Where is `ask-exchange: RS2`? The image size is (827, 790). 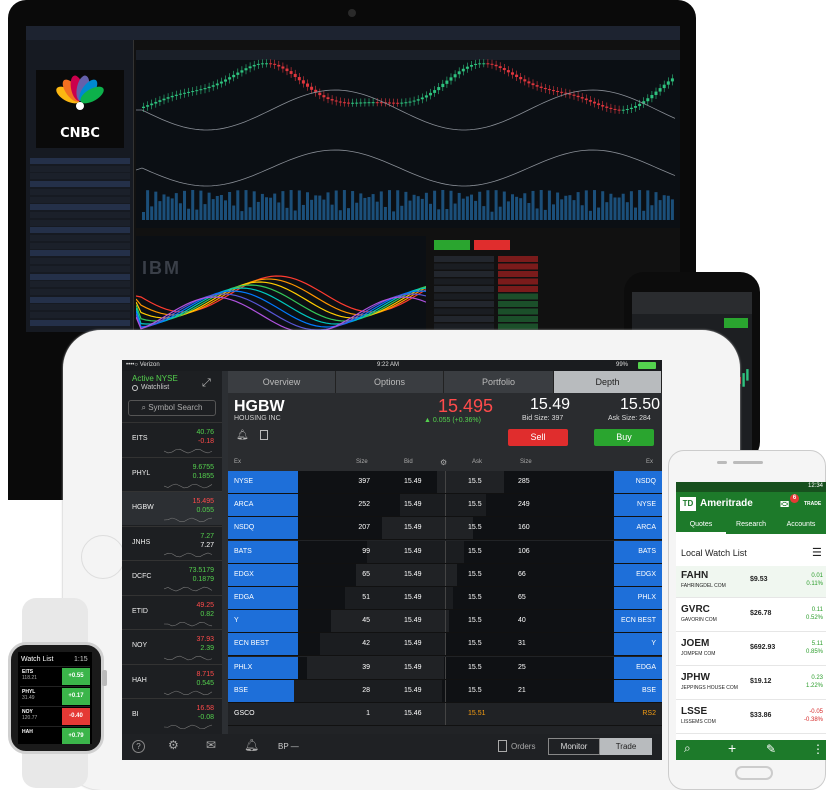
ask-exchange: RS2 is located at coordinates (649, 713).